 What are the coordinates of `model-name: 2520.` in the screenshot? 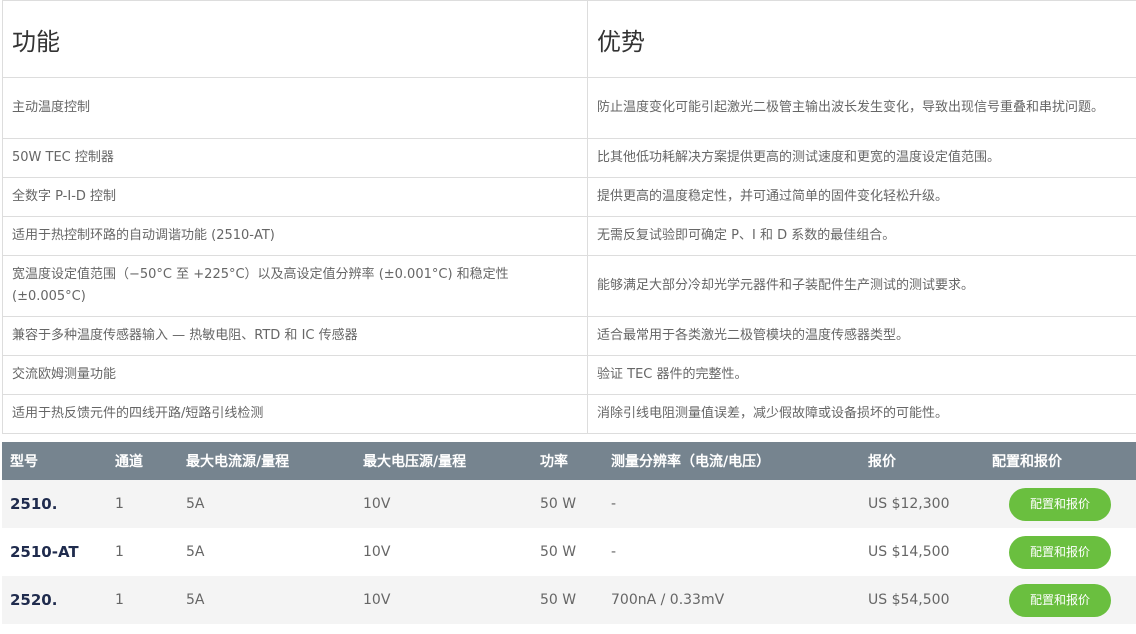 It's located at (54, 600).